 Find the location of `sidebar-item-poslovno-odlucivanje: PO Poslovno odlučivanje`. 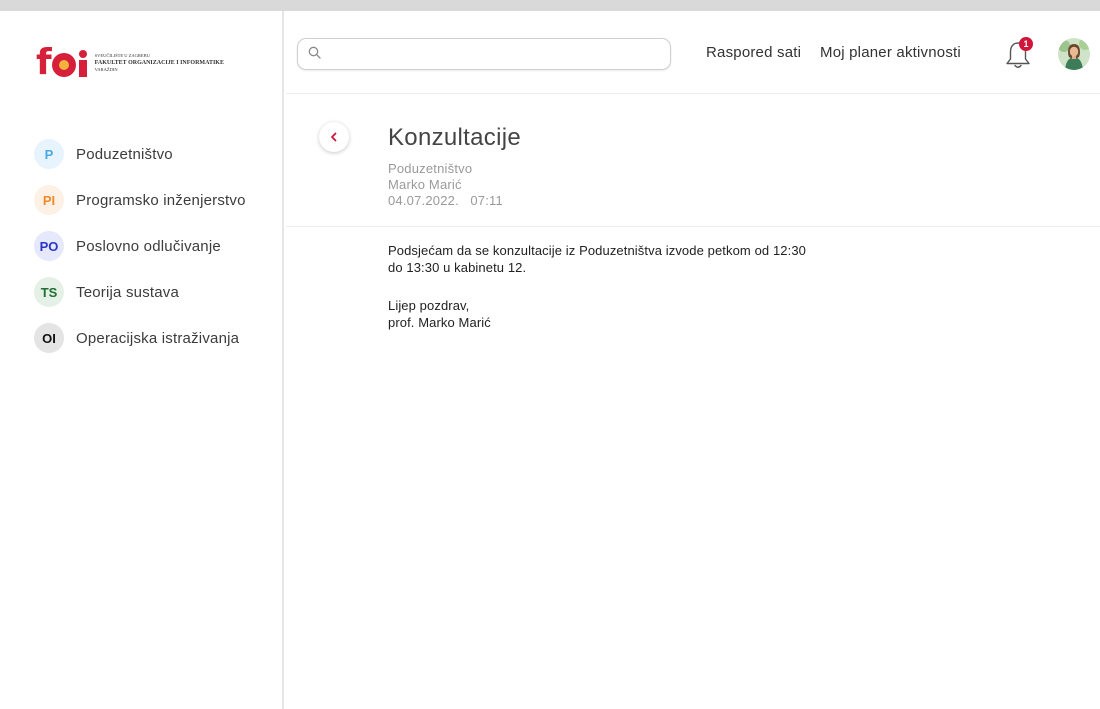

sidebar-item-poslovno-odlucivanje: PO Poslovno odlučivanje is located at coordinates (140, 246).